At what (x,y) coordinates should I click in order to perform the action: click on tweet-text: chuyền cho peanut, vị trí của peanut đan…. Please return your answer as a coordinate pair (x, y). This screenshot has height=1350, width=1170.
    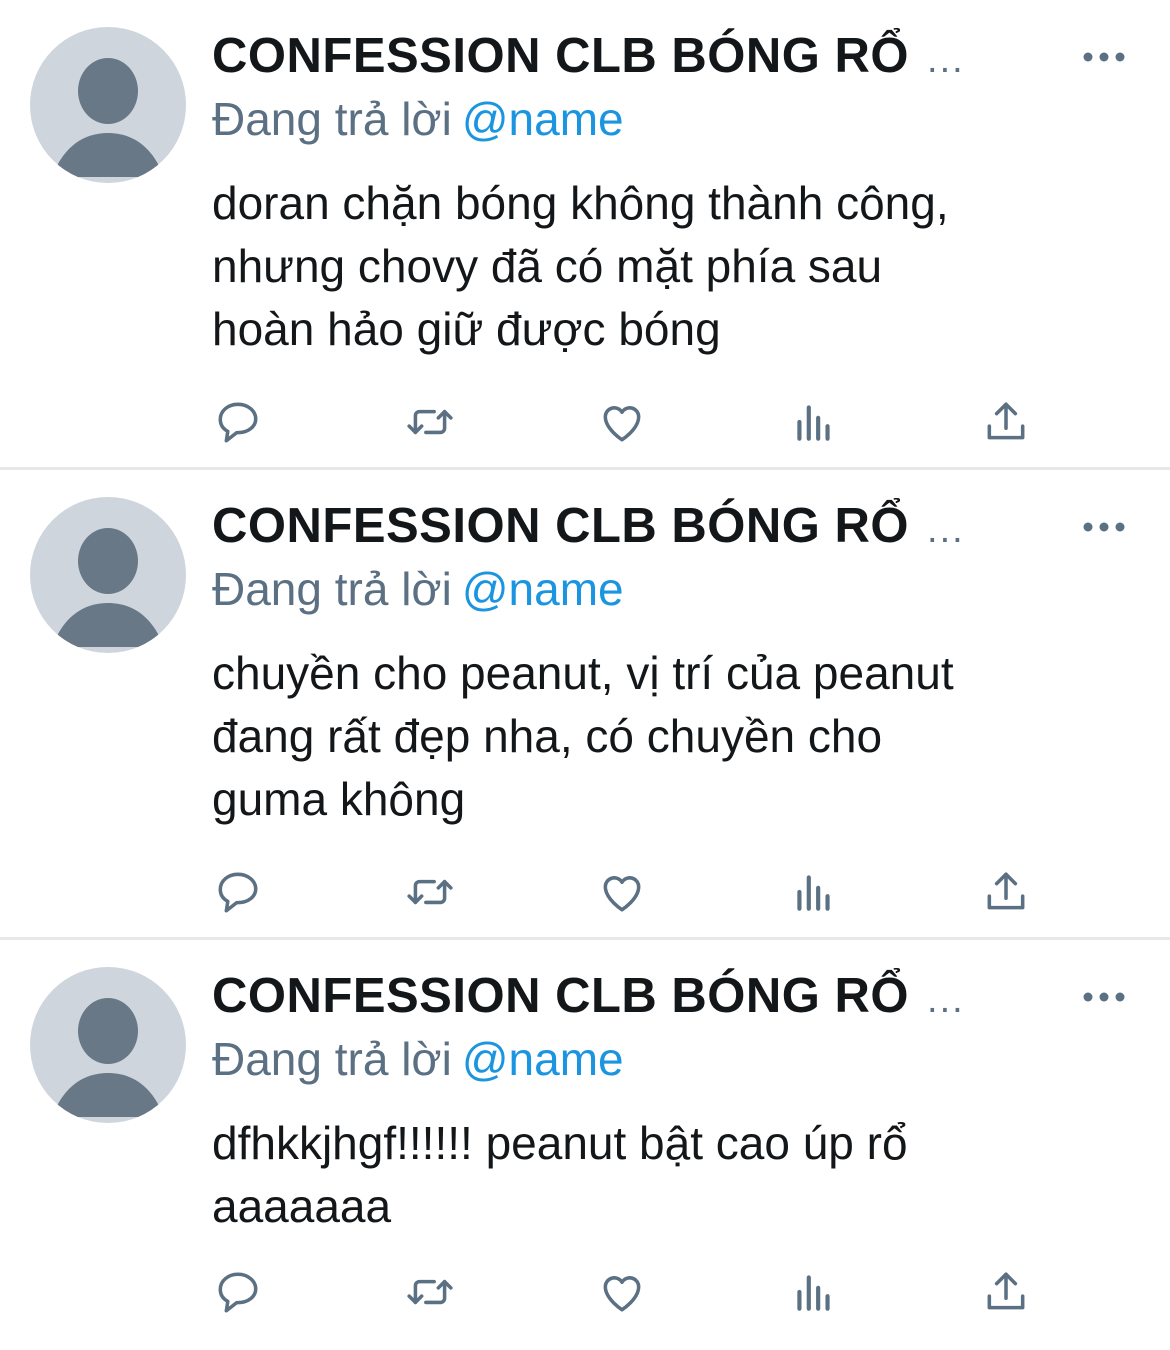
    Looking at the image, I should click on (672, 736).